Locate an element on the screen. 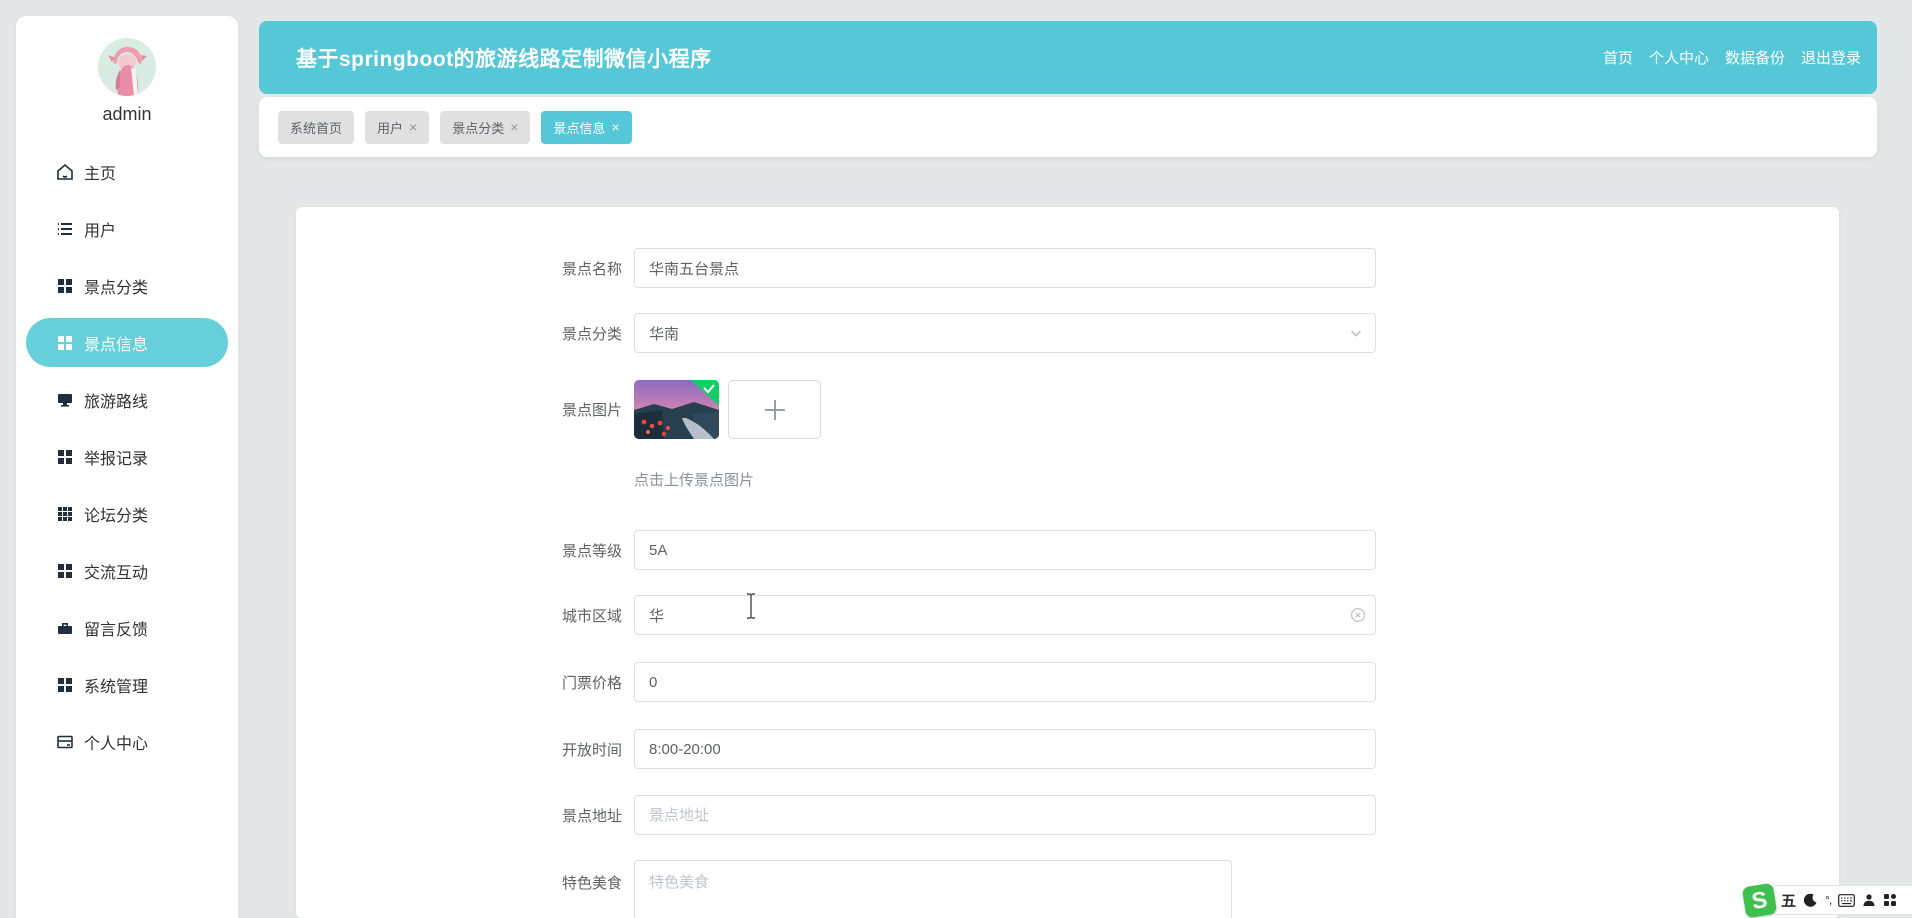 The image size is (1912, 918). special-food-textarea is located at coordinates (933, 889).